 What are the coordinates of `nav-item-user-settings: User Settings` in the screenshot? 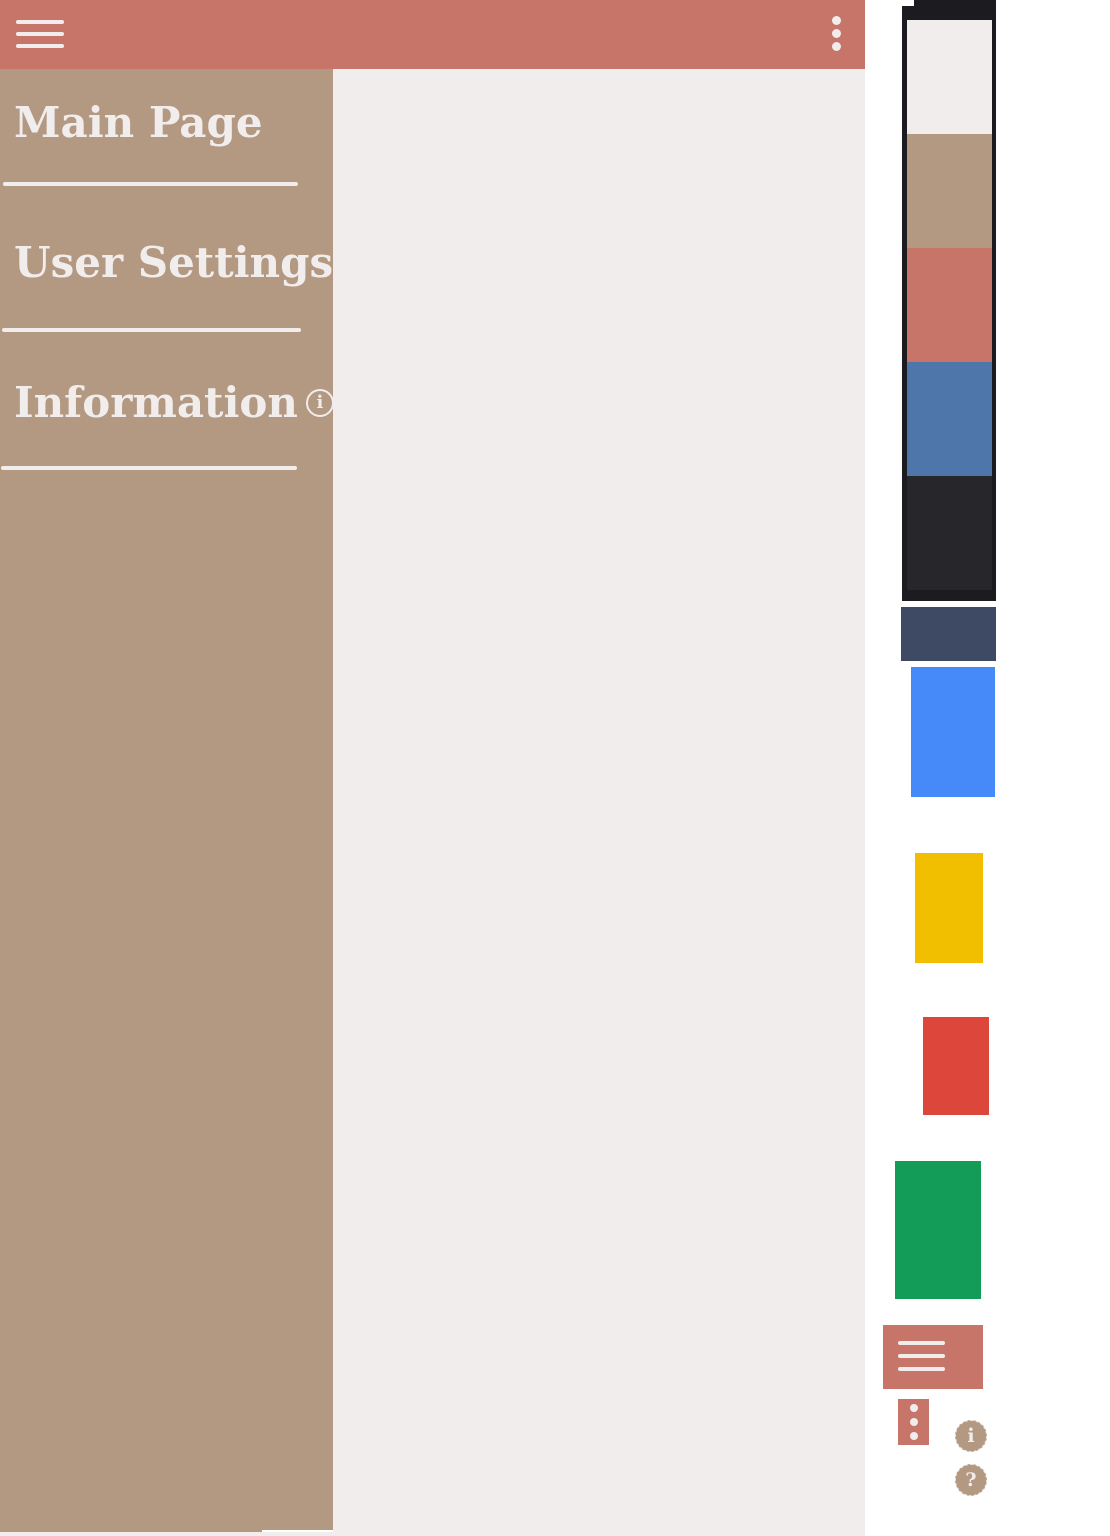 It's located at (173, 263).